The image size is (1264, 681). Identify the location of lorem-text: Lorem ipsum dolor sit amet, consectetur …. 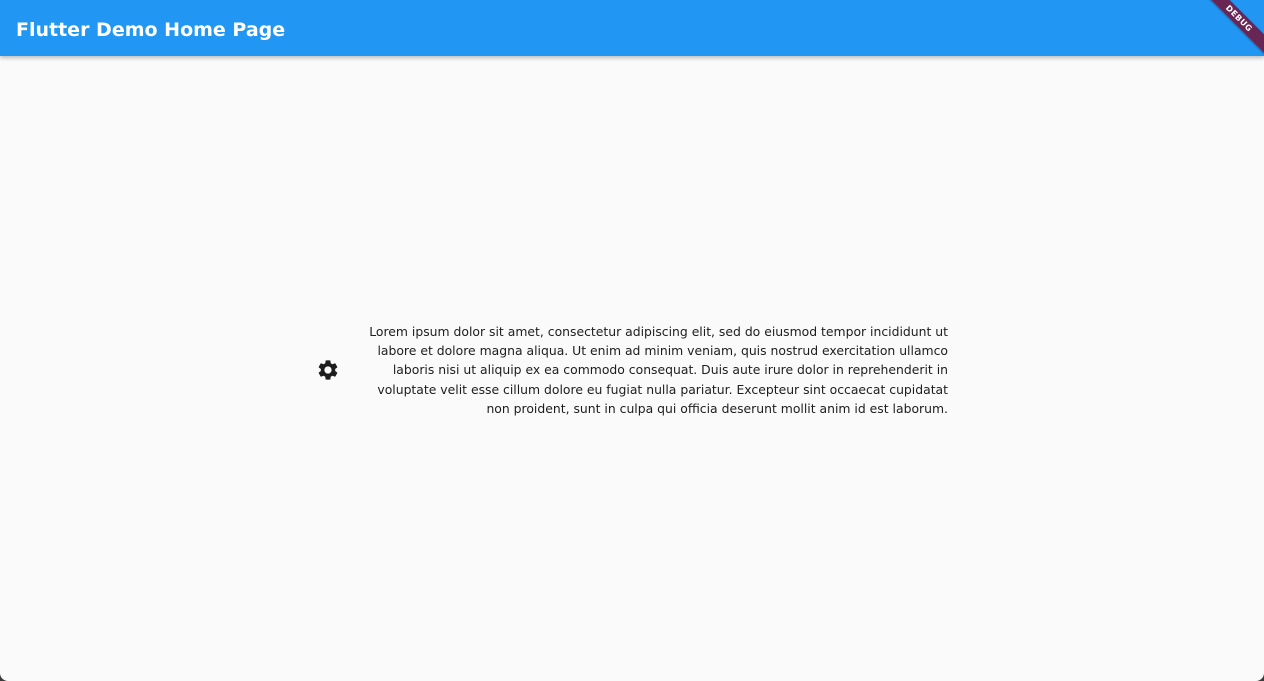
(658, 370).